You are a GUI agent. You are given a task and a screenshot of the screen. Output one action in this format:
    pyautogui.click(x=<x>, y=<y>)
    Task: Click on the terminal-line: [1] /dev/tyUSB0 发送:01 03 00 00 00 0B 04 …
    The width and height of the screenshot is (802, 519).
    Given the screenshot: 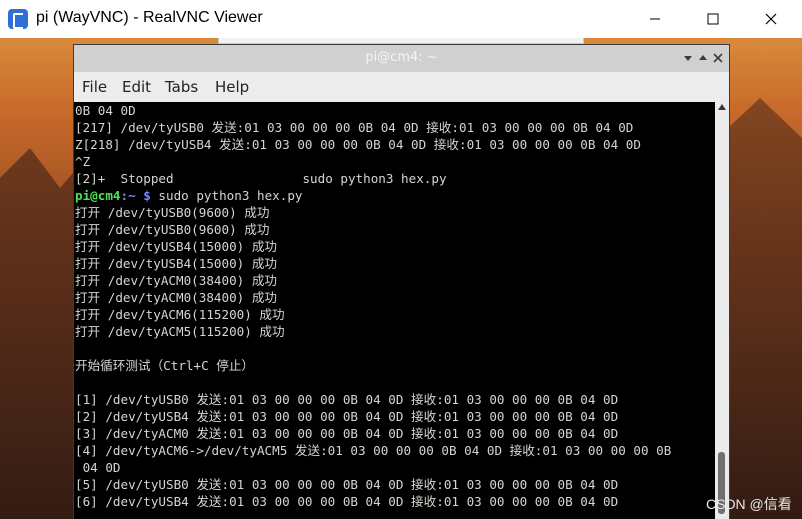 What is the action you would take?
    pyautogui.click(x=347, y=399)
    